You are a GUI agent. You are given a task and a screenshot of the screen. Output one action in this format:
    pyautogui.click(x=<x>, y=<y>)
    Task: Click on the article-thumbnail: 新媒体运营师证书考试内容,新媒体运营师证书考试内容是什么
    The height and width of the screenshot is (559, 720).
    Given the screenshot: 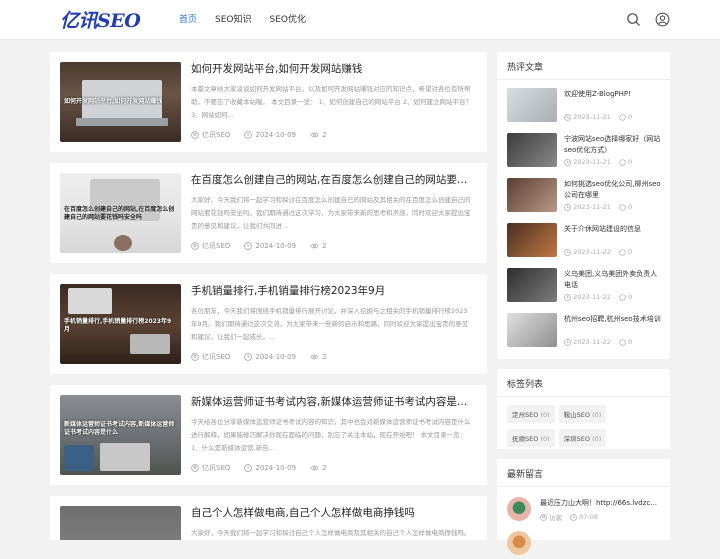 What is the action you would take?
    pyautogui.click(x=120, y=435)
    